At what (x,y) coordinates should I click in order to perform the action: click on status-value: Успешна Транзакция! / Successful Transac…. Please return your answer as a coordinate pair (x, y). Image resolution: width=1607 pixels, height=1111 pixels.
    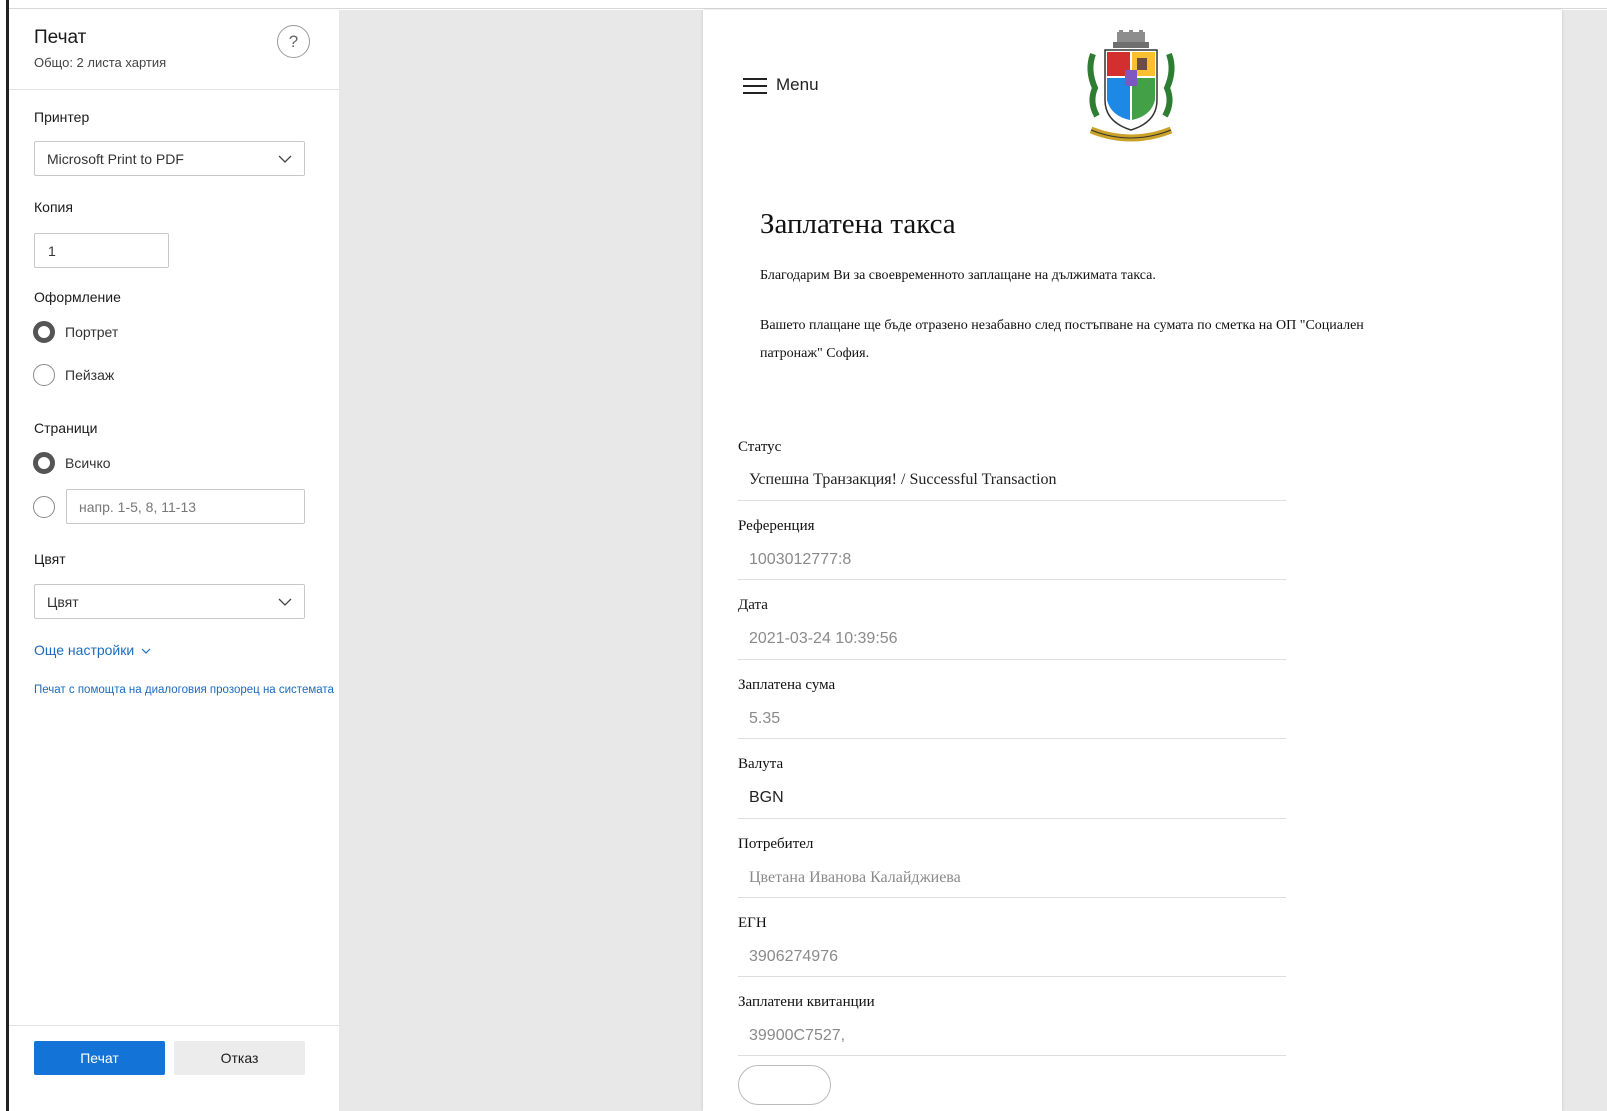
    Looking at the image, I should click on (903, 479).